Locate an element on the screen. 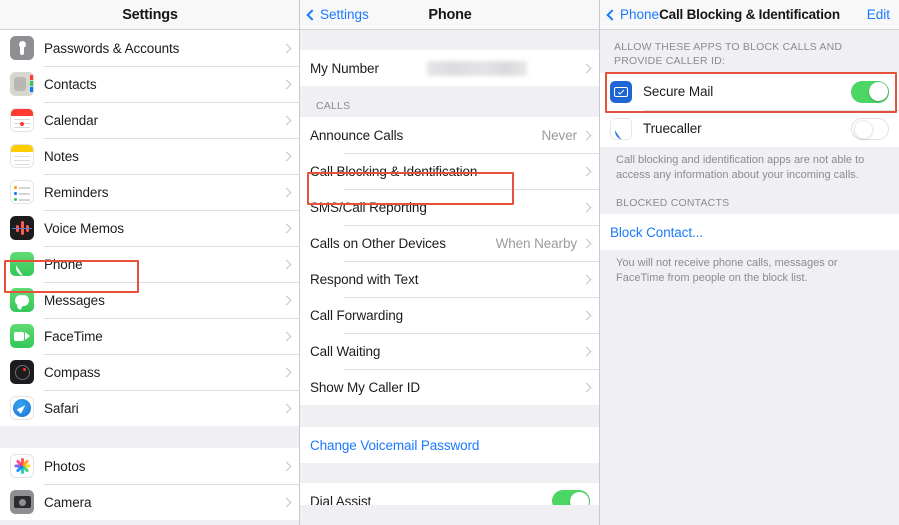 This screenshot has height=525, width=899. row-change-voicemail-password: Change Voicemail Password is located at coordinates (450, 445).